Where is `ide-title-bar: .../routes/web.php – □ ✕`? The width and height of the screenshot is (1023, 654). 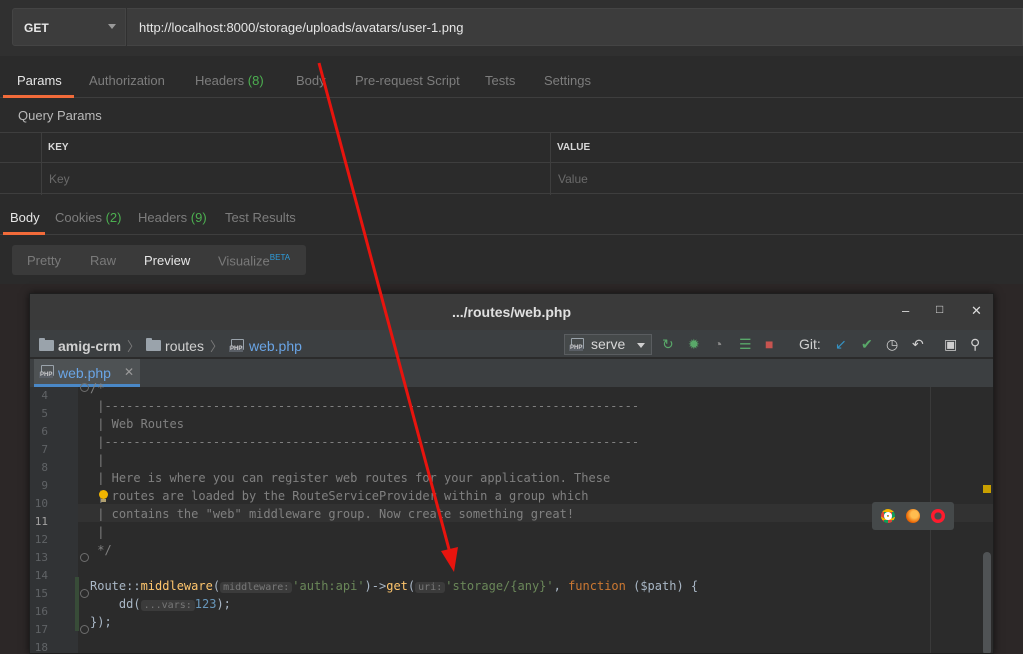 ide-title-bar: .../routes/web.php – □ ✕ is located at coordinates (511, 312).